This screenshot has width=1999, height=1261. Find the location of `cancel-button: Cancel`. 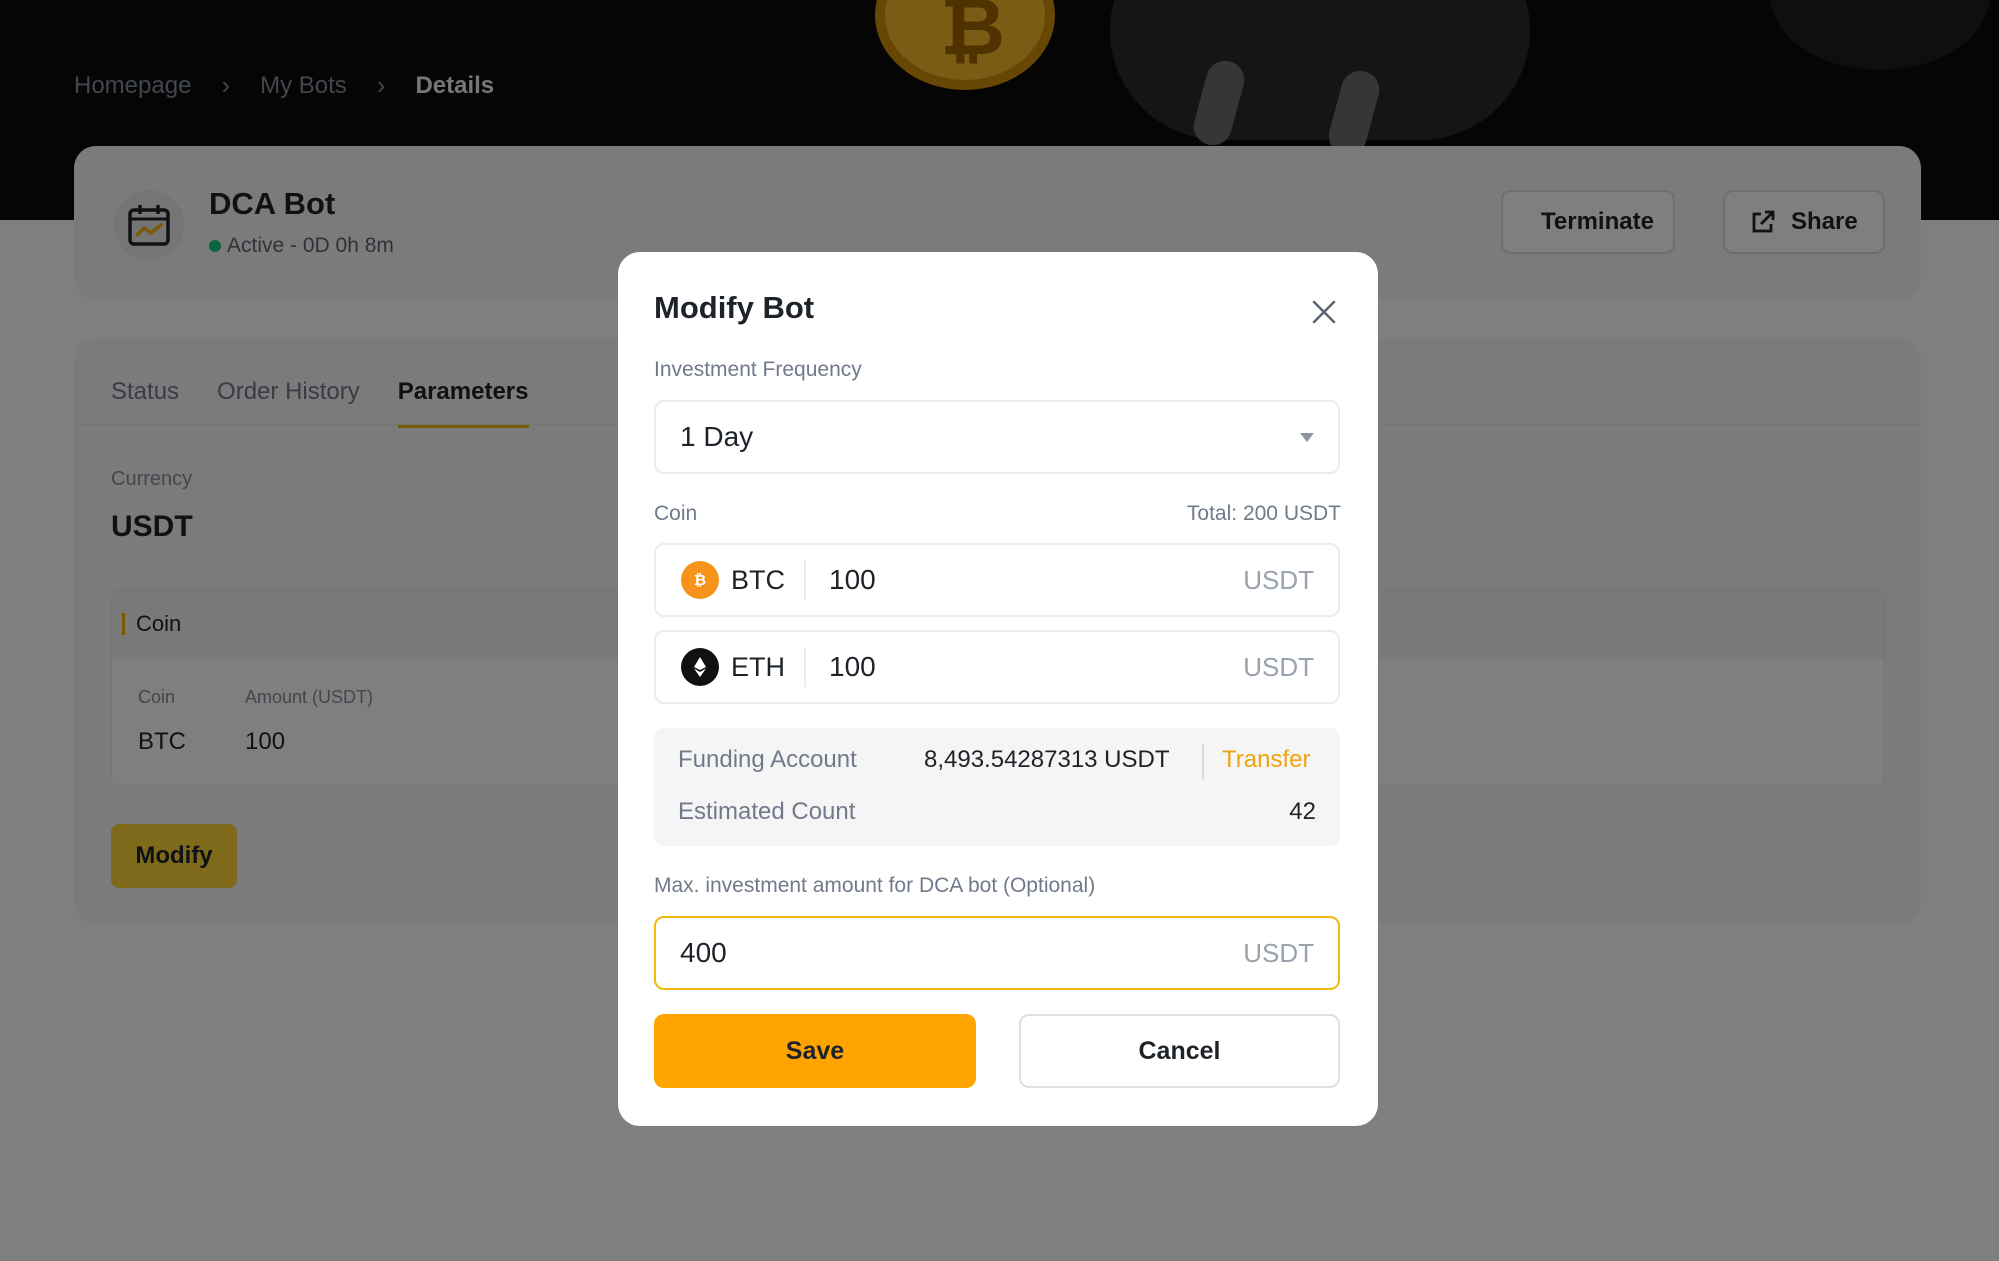

cancel-button: Cancel is located at coordinates (1179, 1051).